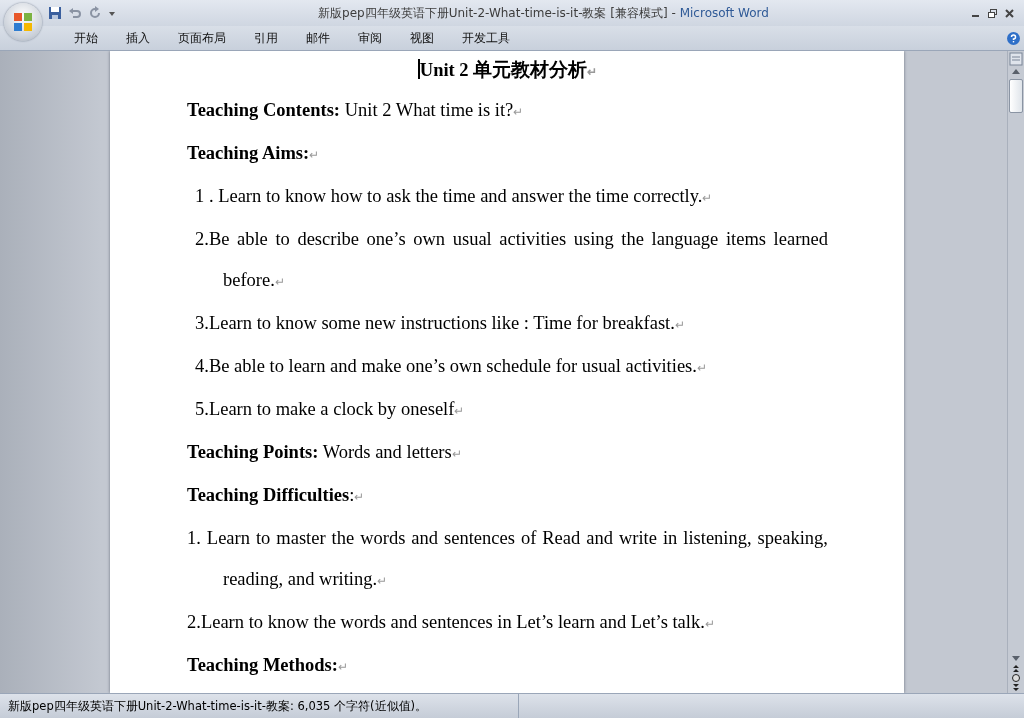  What do you see at coordinates (330, 409) in the screenshot?
I see `paragraph: 5.Learn to make a clock by oneself↵` at bounding box center [330, 409].